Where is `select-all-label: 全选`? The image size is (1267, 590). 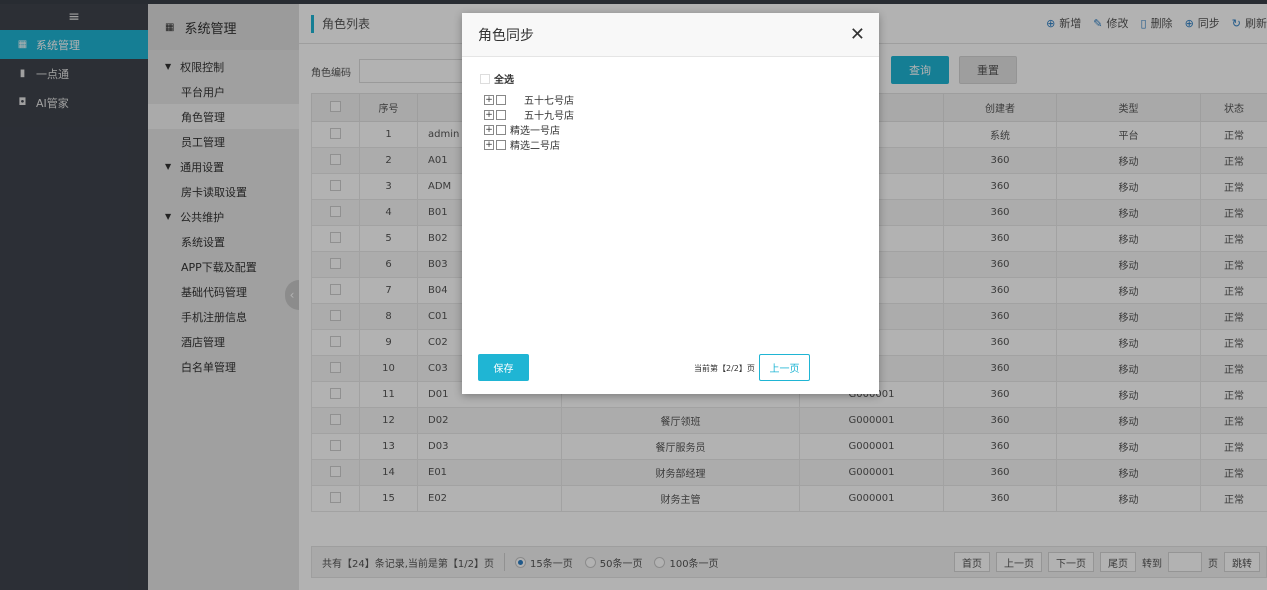
select-all-label: 全选 is located at coordinates (504, 80).